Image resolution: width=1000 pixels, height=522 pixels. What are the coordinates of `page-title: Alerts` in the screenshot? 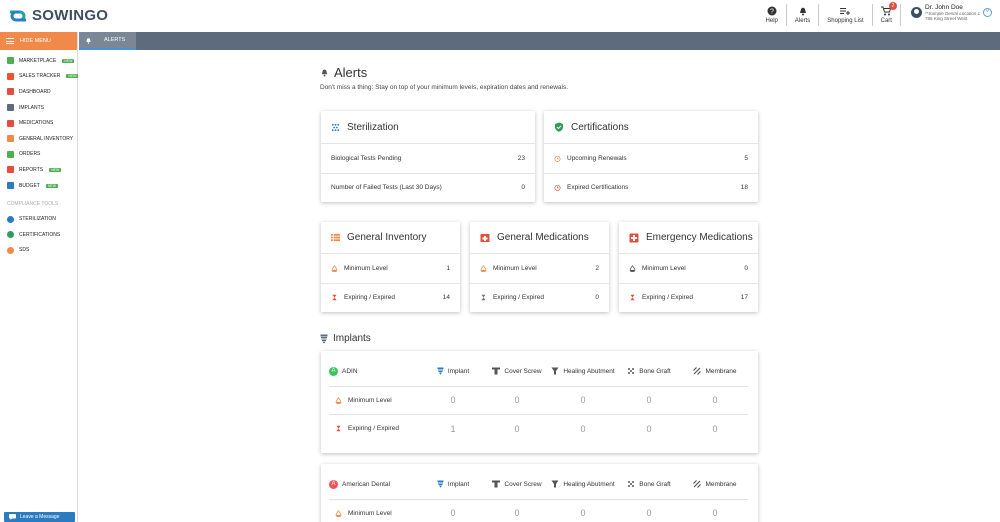 It's located at (343, 72).